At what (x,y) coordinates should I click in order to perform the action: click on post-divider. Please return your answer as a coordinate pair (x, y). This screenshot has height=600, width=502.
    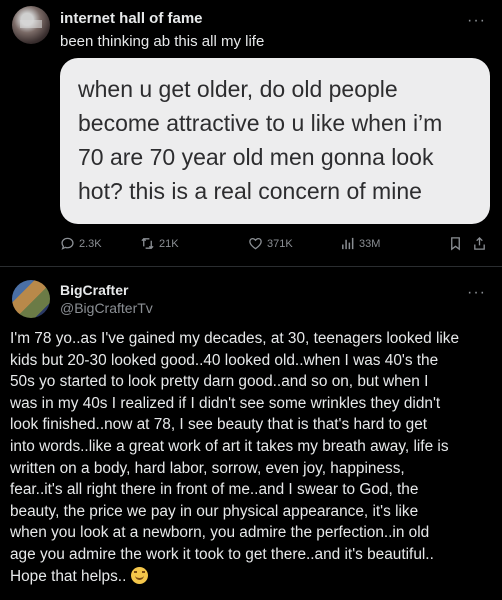
    Looking at the image, I should click on (251, 266).